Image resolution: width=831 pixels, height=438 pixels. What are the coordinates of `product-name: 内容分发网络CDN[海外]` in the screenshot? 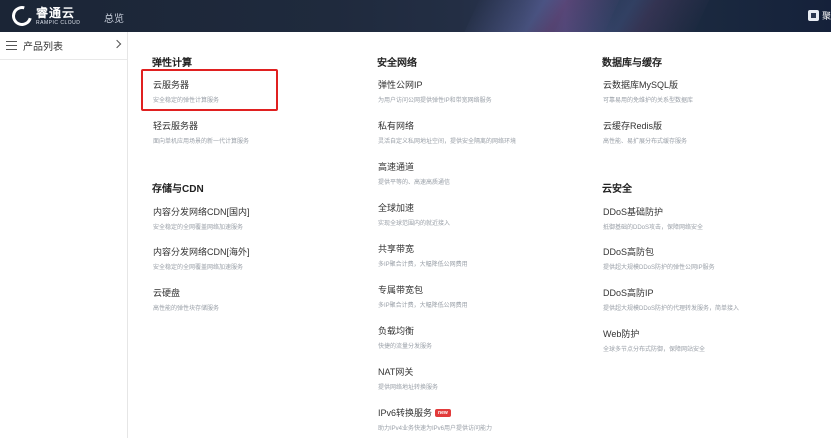 It's located at (201, 252).